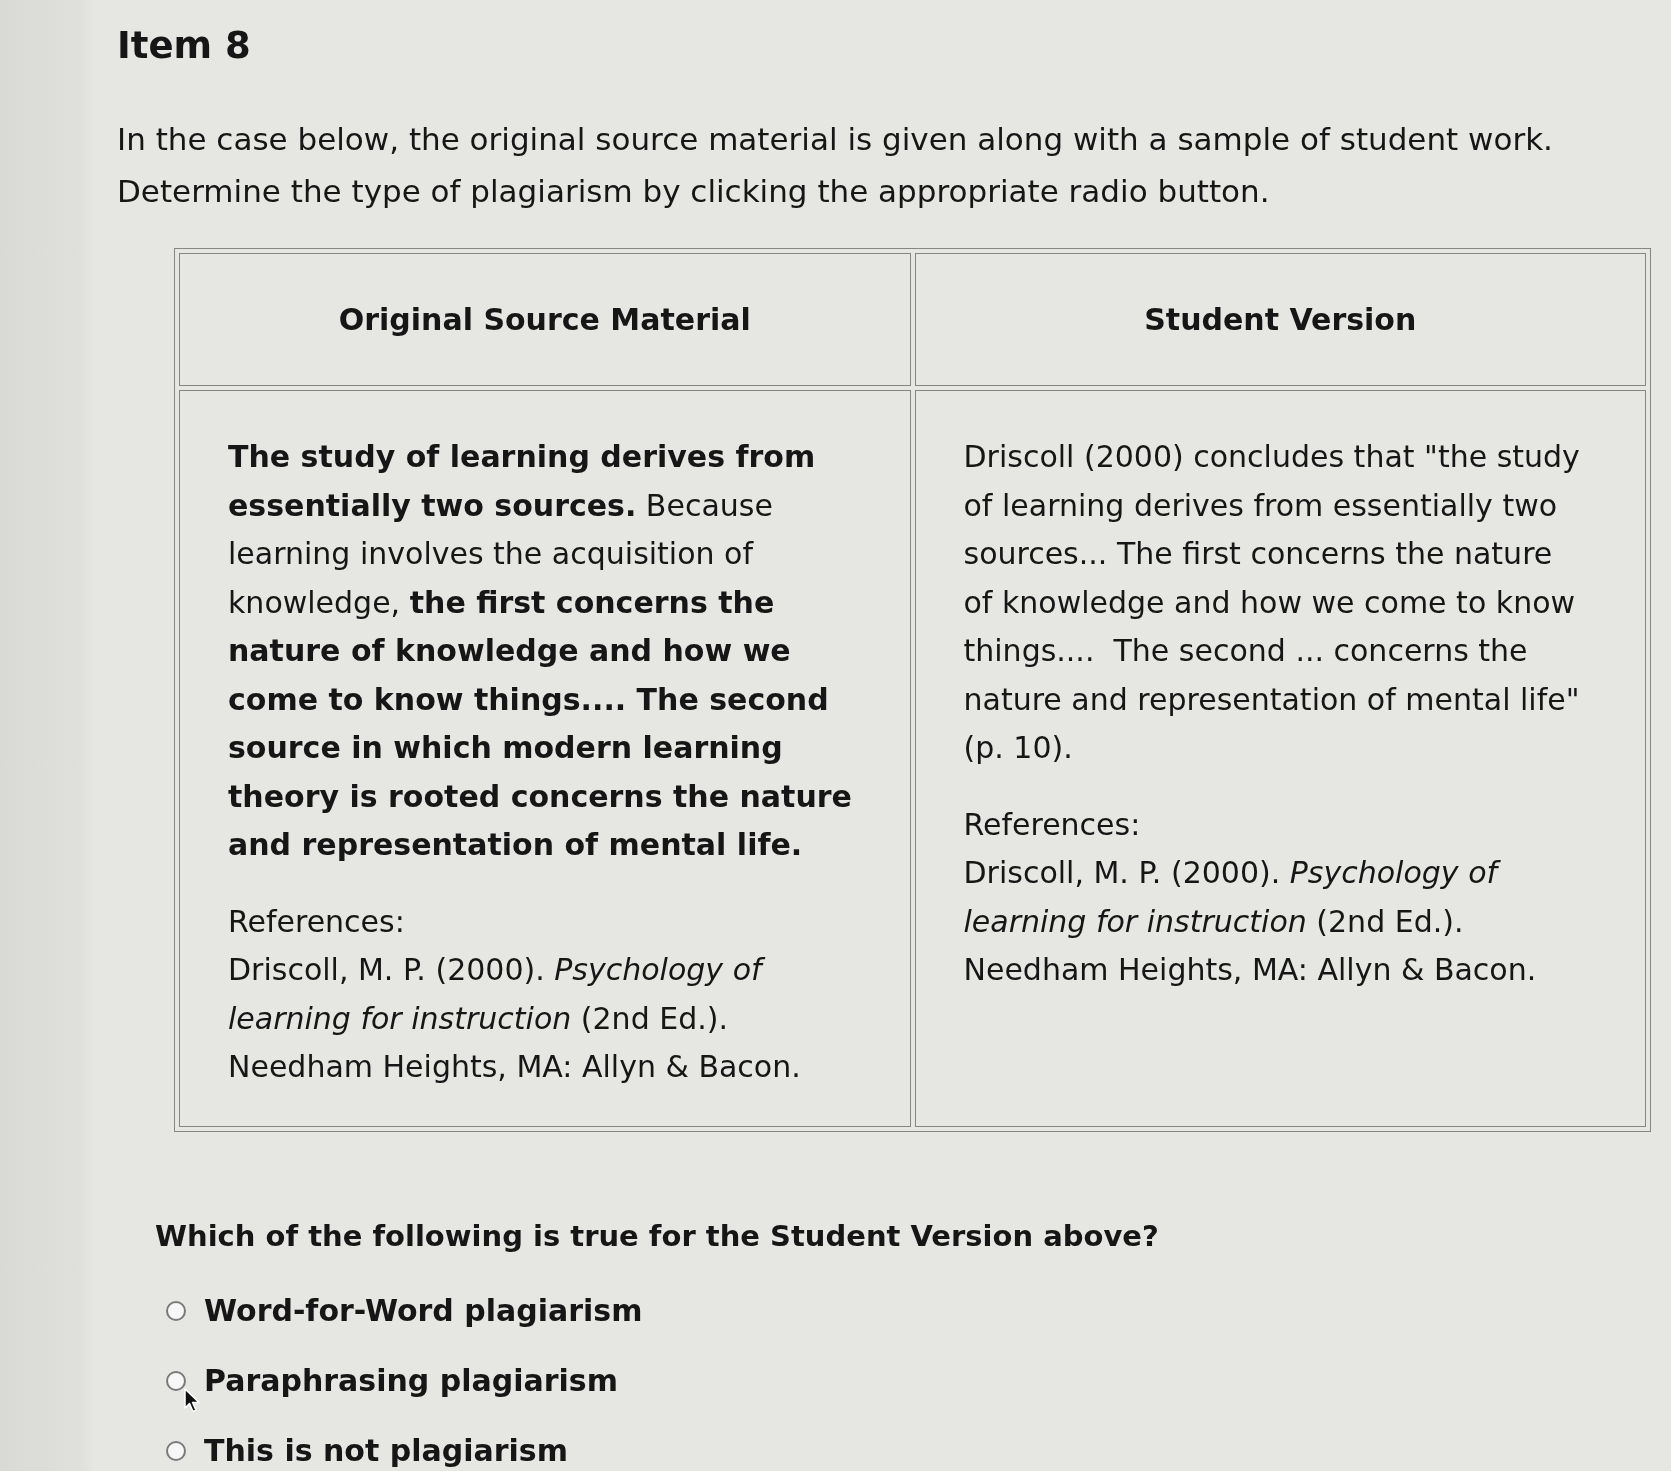  Describe the element at coordinates (411, 1380) in the screenshot. I see `option-label: Paraphrasing plagiarism` at that location.